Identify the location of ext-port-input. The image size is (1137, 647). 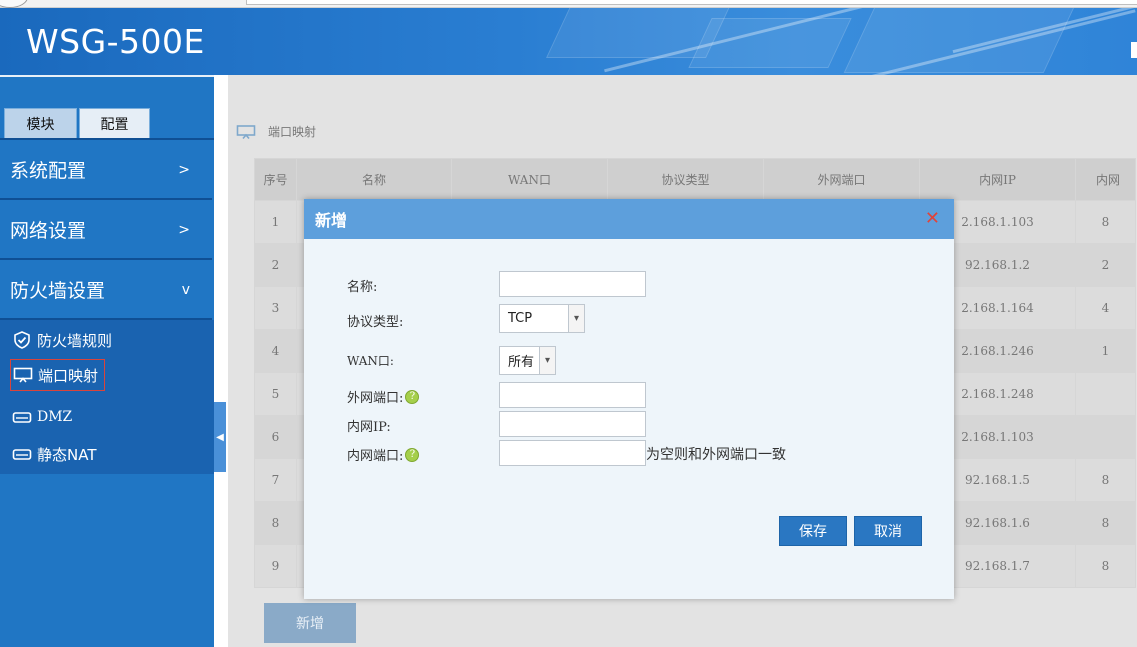
(572, 395).